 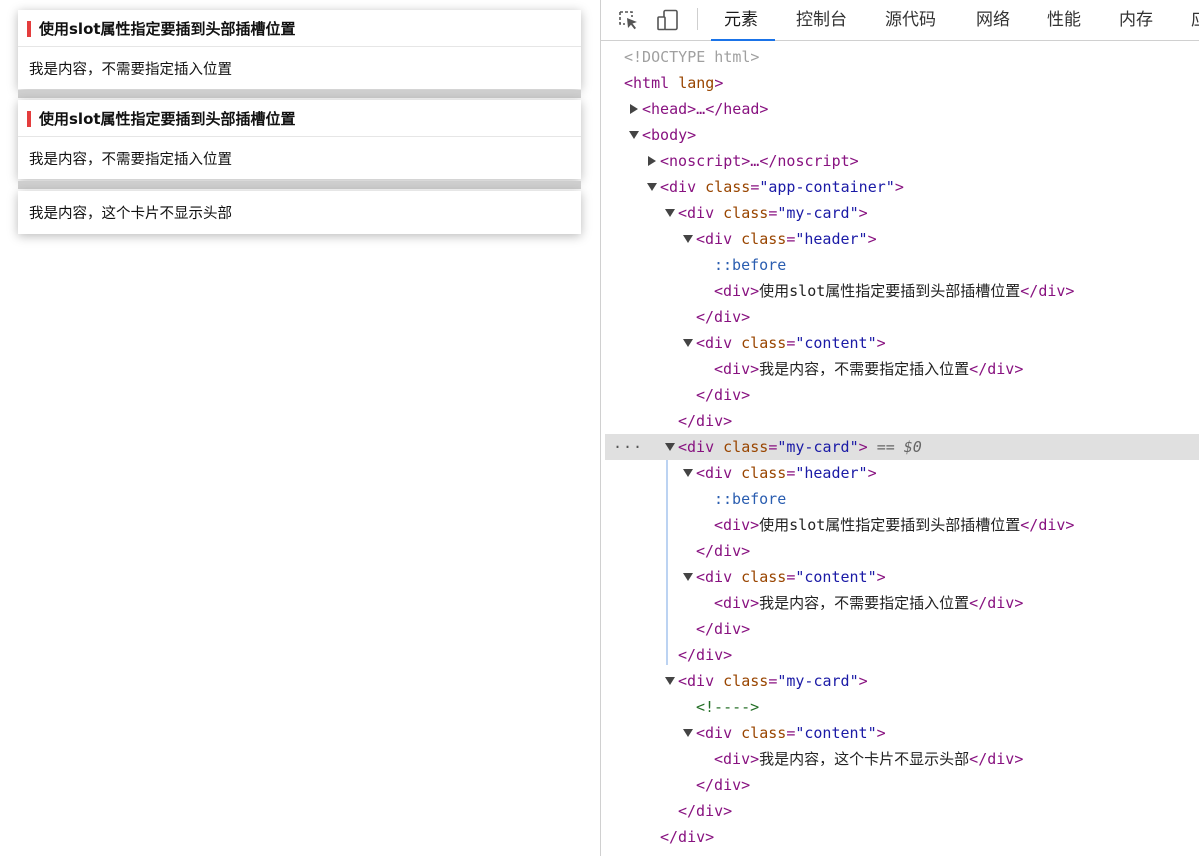 What do you see at coordinates (890, 291) in the screenshot?
I see `text-node: 使用slot属性指定要插到头部插槽位置` at bounding box center [890, 291].